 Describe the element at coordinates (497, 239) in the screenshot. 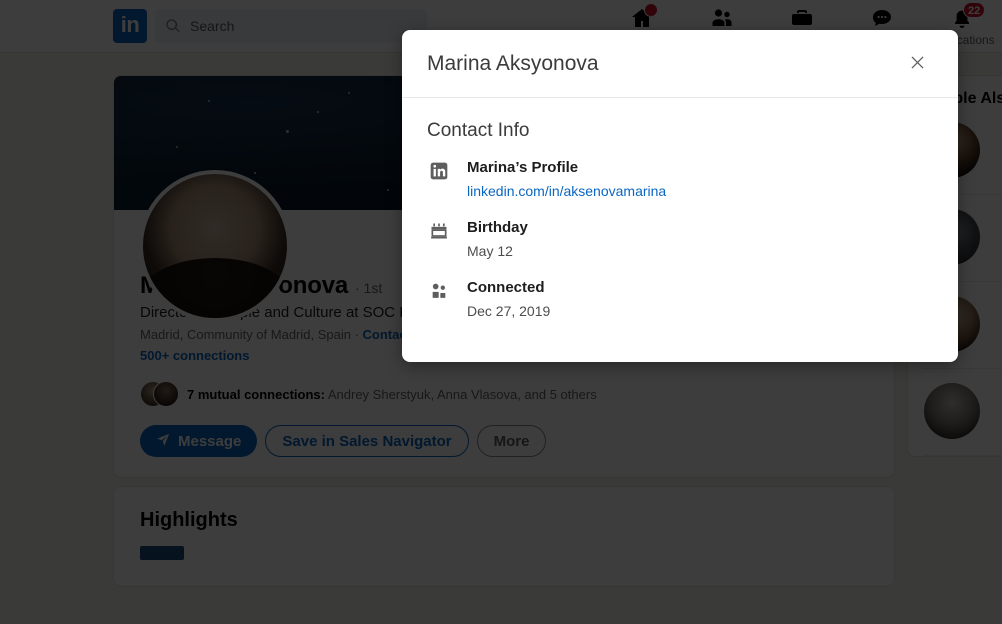

I see `contact-row-birthday-content: Birthday May 12` at that location.